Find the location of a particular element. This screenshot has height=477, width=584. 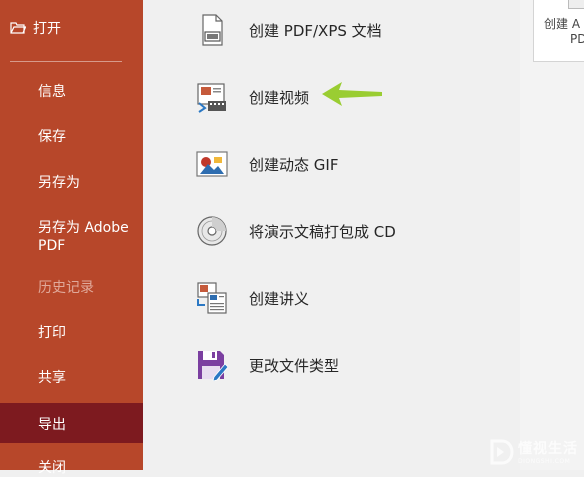

export-option-label: 更改文件类型 is located at coordinates (294, 365).